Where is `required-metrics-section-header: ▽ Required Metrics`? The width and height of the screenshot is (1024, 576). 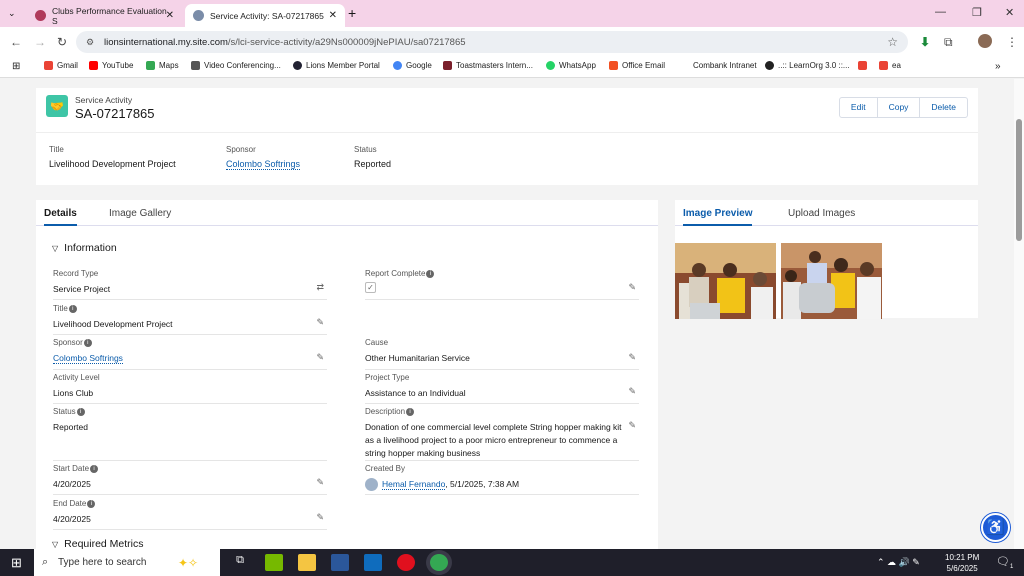
required-metrics-section-header: ▽ Required Metrics is located at coordinates (98, 543).